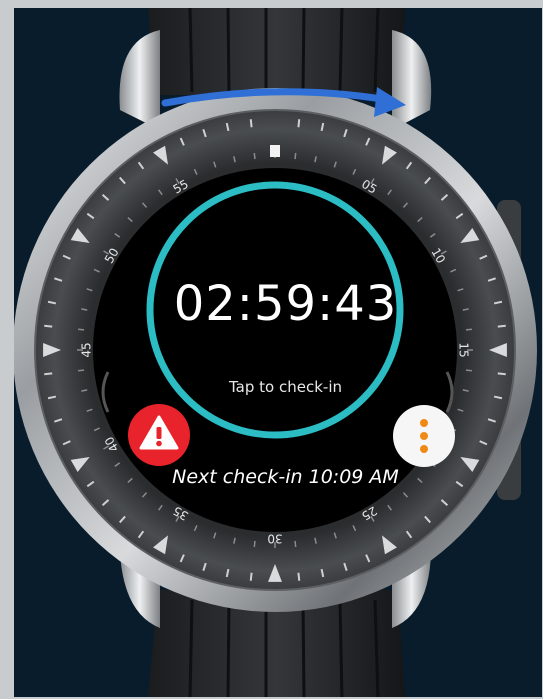  I want to click on countdown-timer: 02:59:43, so click(278, 304).